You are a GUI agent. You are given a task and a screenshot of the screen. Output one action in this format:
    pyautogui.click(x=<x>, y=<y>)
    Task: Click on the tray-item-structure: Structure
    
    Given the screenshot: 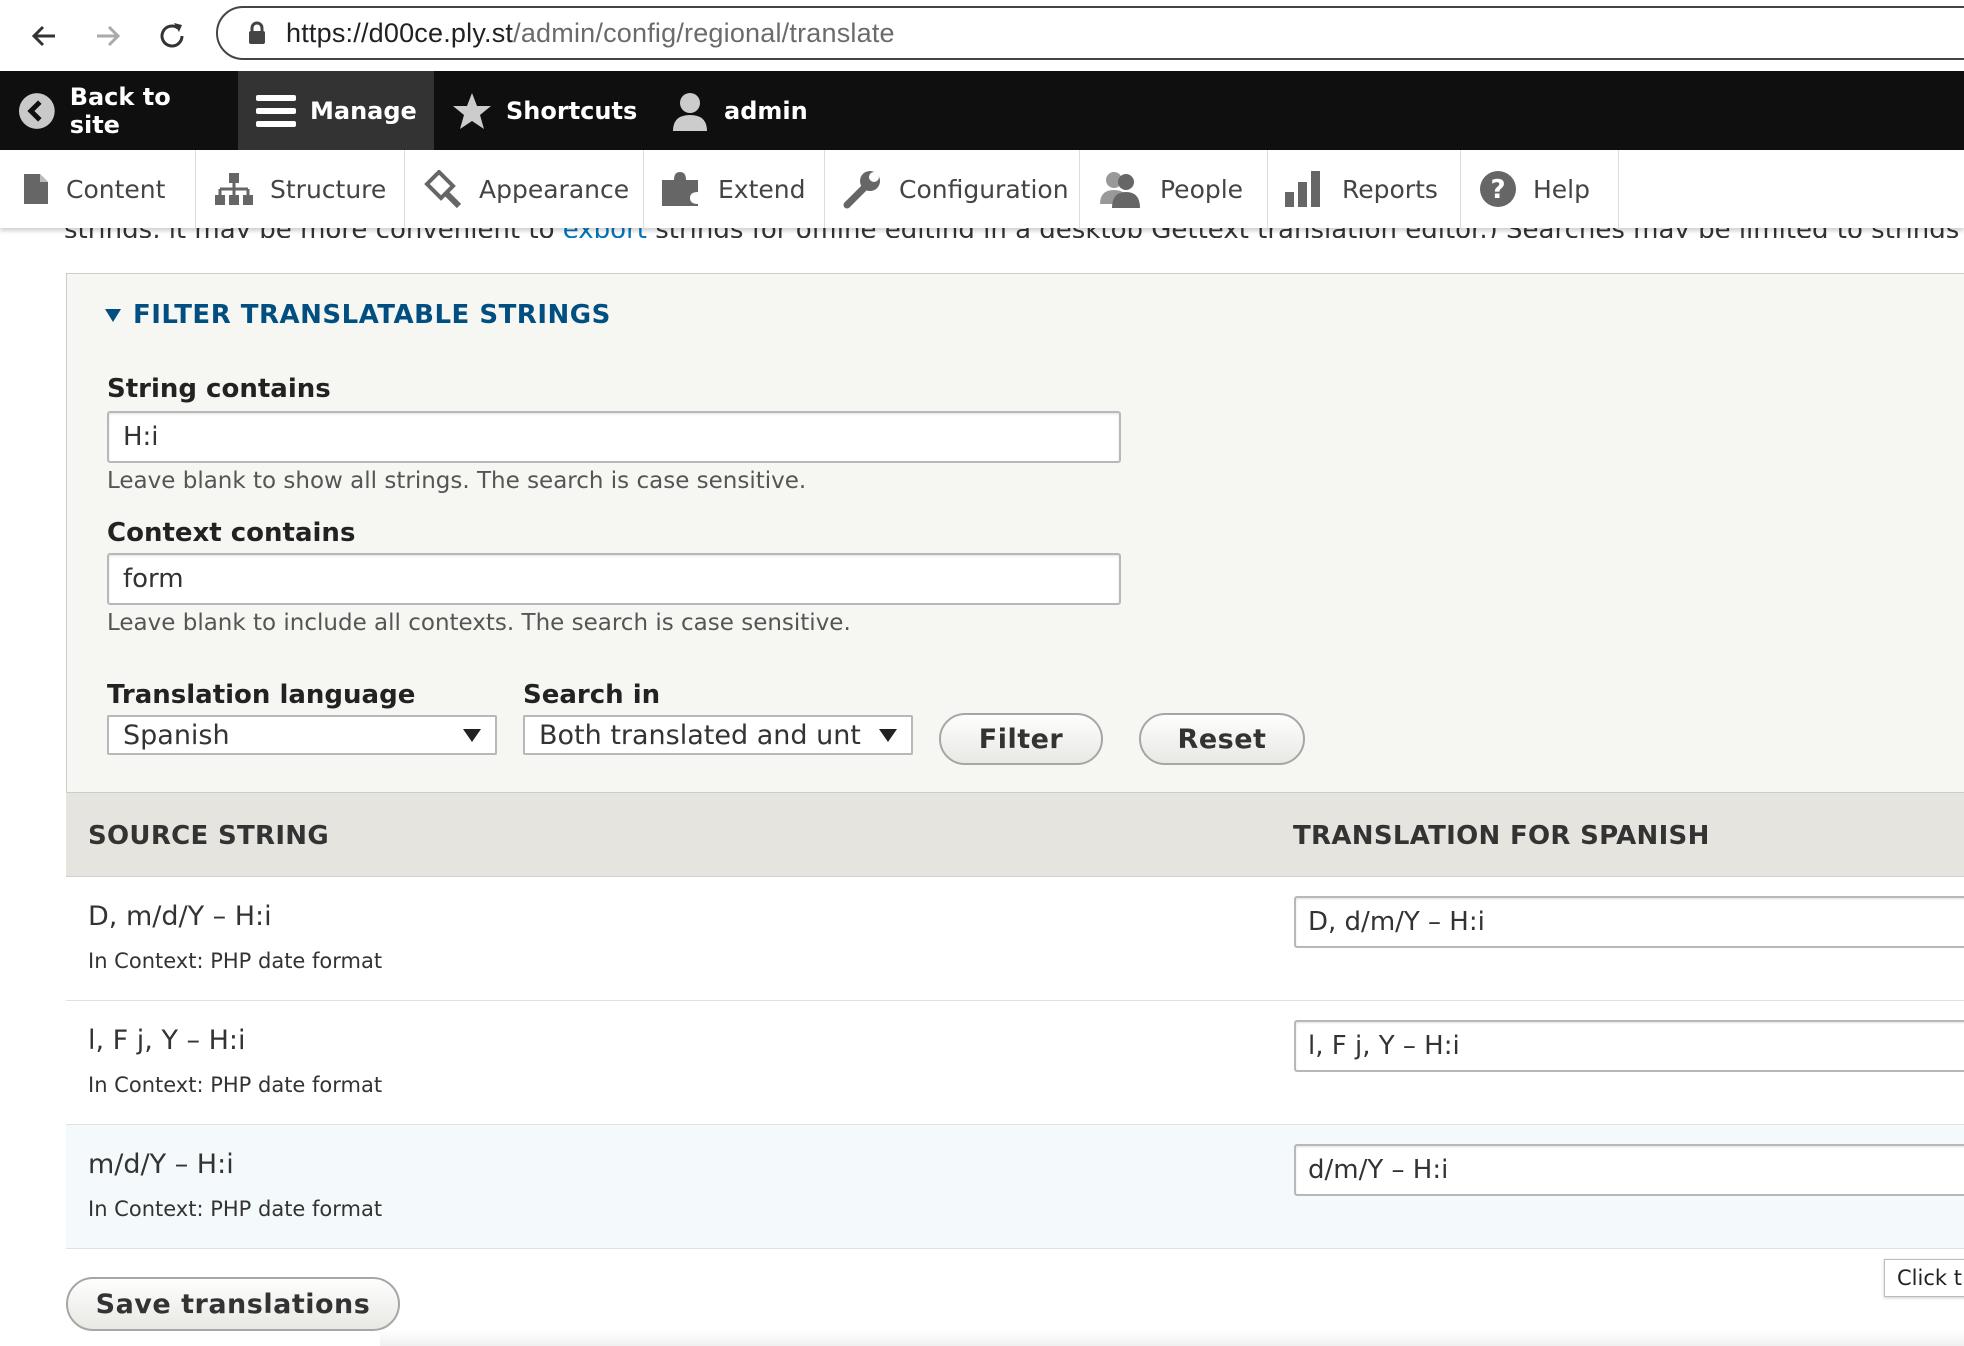 What is the action you would take?
    pyautogui.click(x=300, y=189)
    